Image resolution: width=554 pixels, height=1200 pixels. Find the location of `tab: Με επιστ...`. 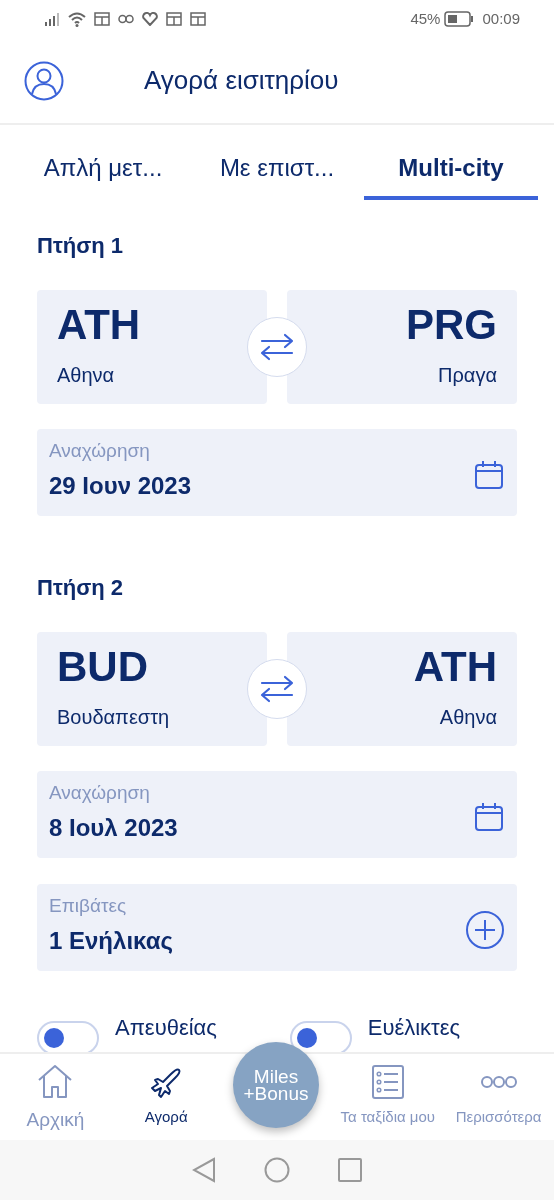

tab: Με επιστ... is located at coordinates (277, 175).